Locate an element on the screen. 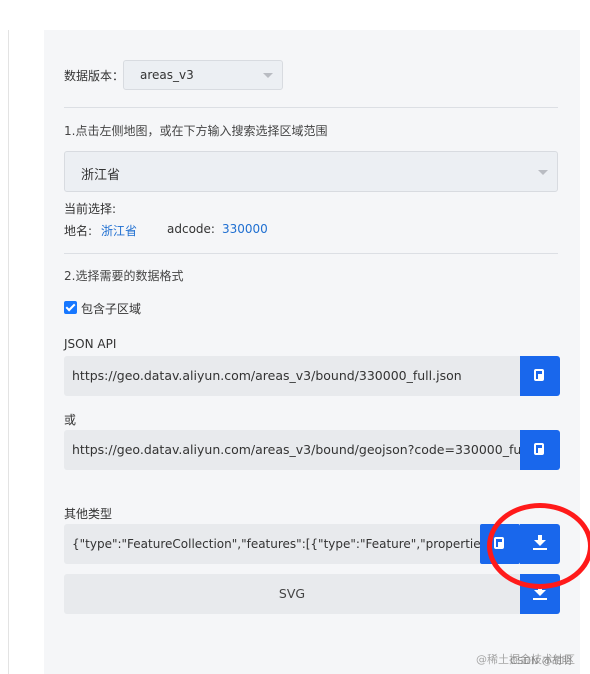  version-select-value: areas_v3 is located at coordinates (167, 75).